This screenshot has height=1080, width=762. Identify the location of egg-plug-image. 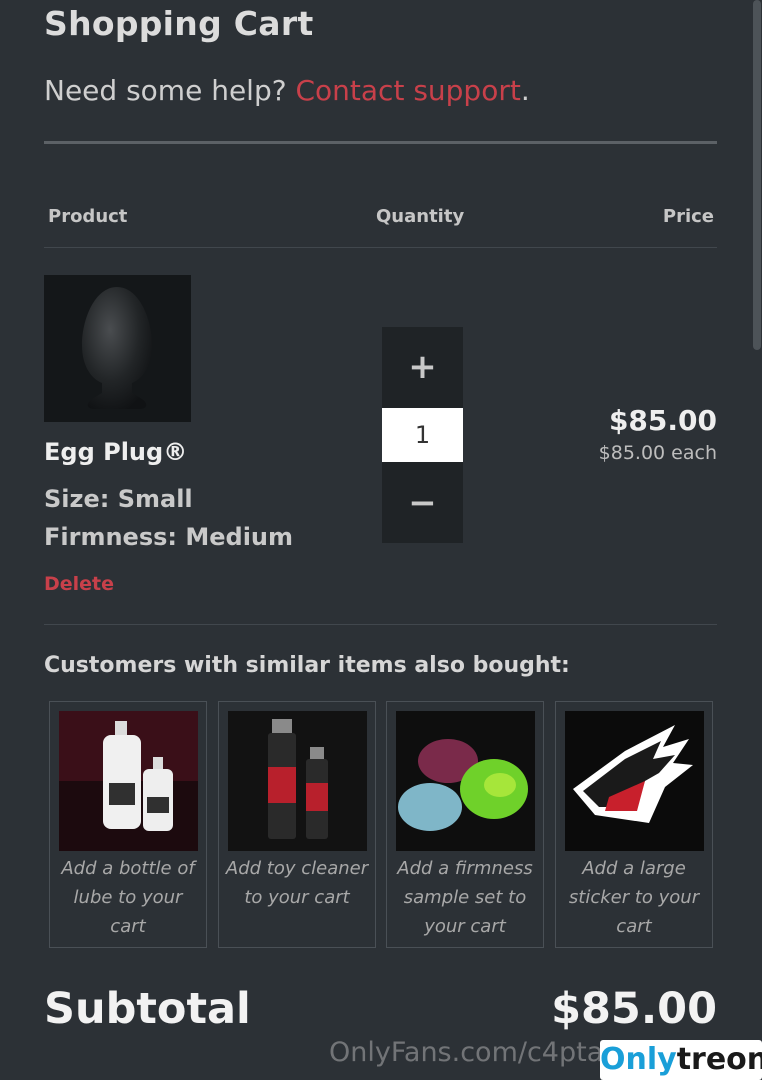
(117, 348).